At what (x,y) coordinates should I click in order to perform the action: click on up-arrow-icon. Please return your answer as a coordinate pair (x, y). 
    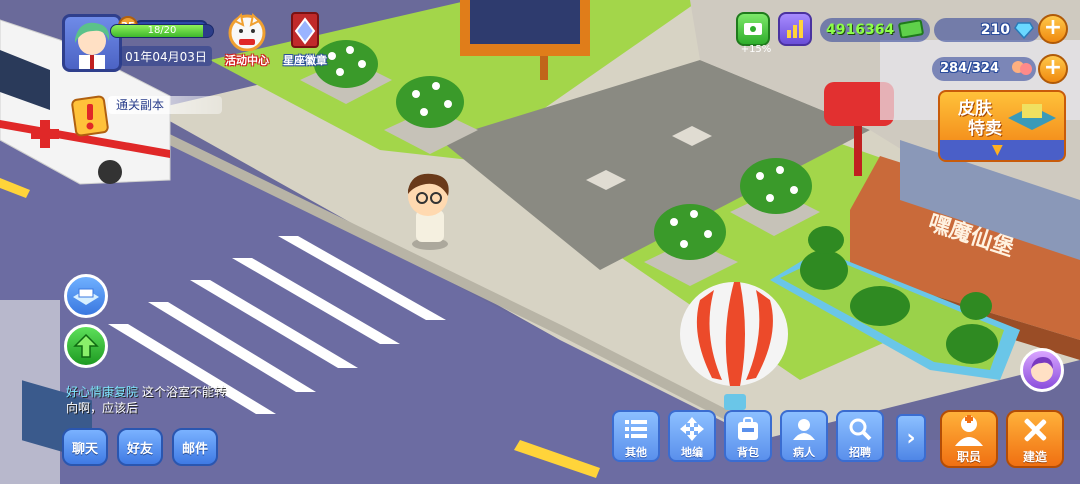
    Looking at the image, I should click on (86, 345).